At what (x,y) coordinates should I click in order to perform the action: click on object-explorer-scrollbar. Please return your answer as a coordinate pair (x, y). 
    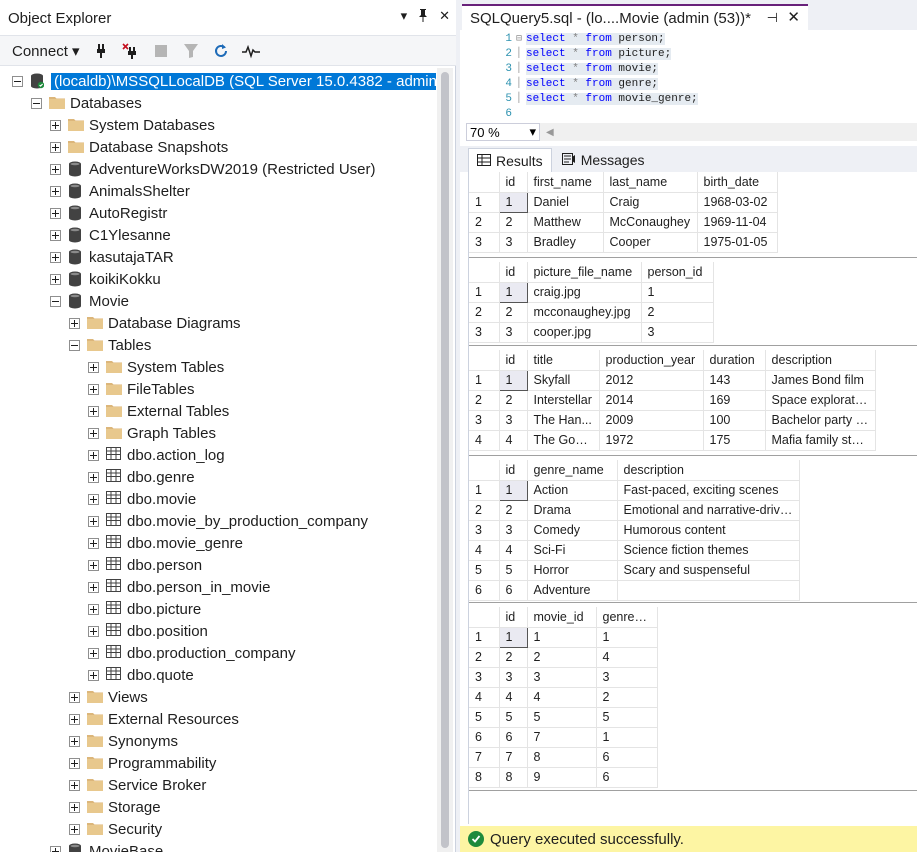
    Looking at the image, I should click on (445, 460).